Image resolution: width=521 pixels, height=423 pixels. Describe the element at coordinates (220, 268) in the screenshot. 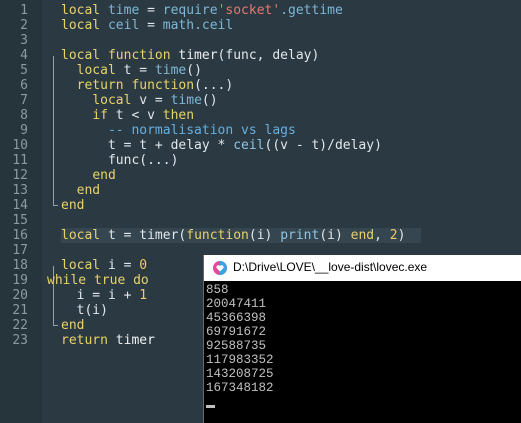

I see `love-heart-icon` at that location.